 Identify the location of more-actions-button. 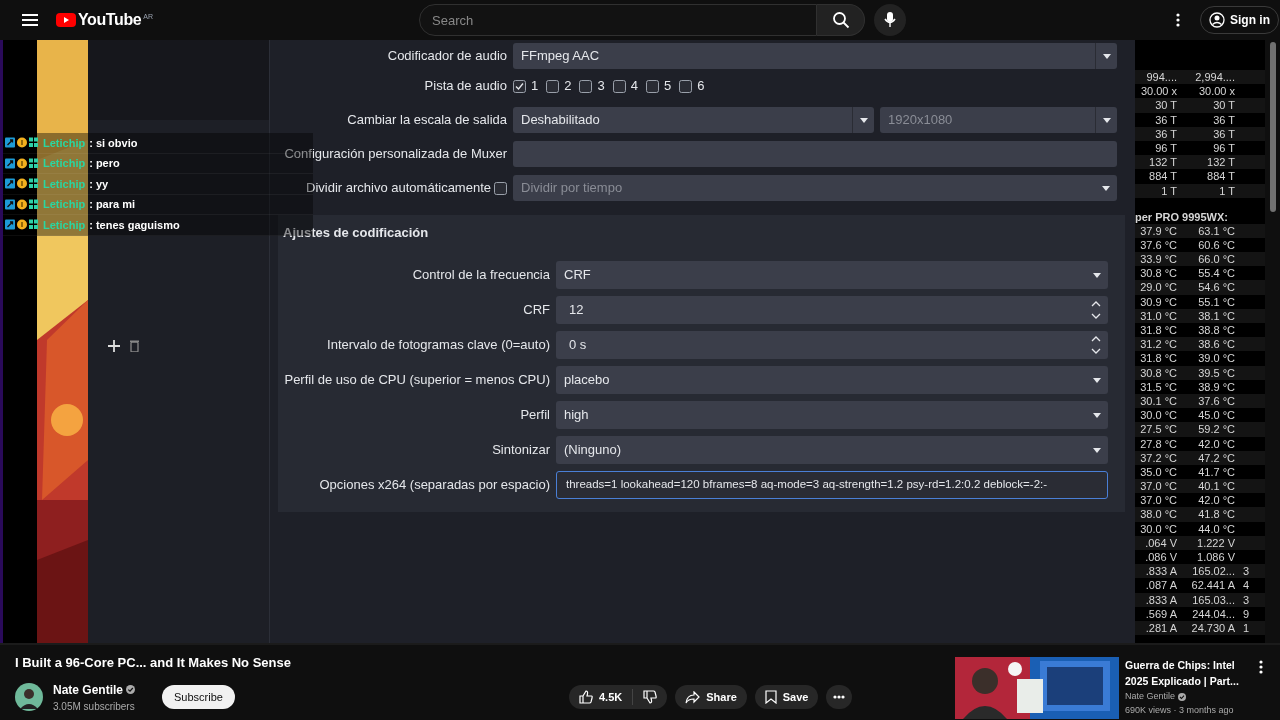
(839, 697).